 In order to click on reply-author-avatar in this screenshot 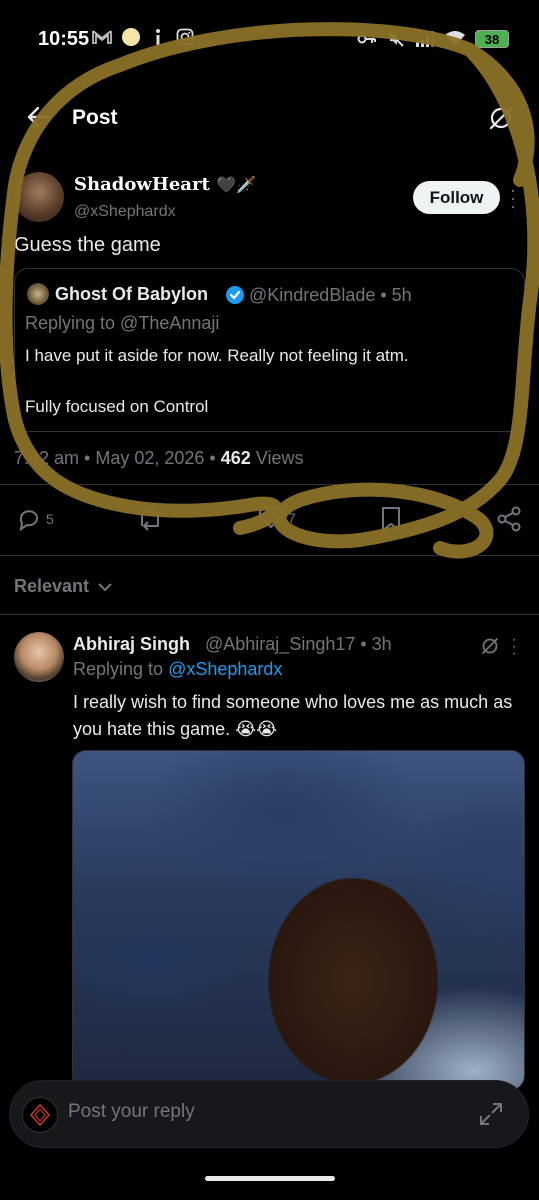, I will do `click(39, 657)`.